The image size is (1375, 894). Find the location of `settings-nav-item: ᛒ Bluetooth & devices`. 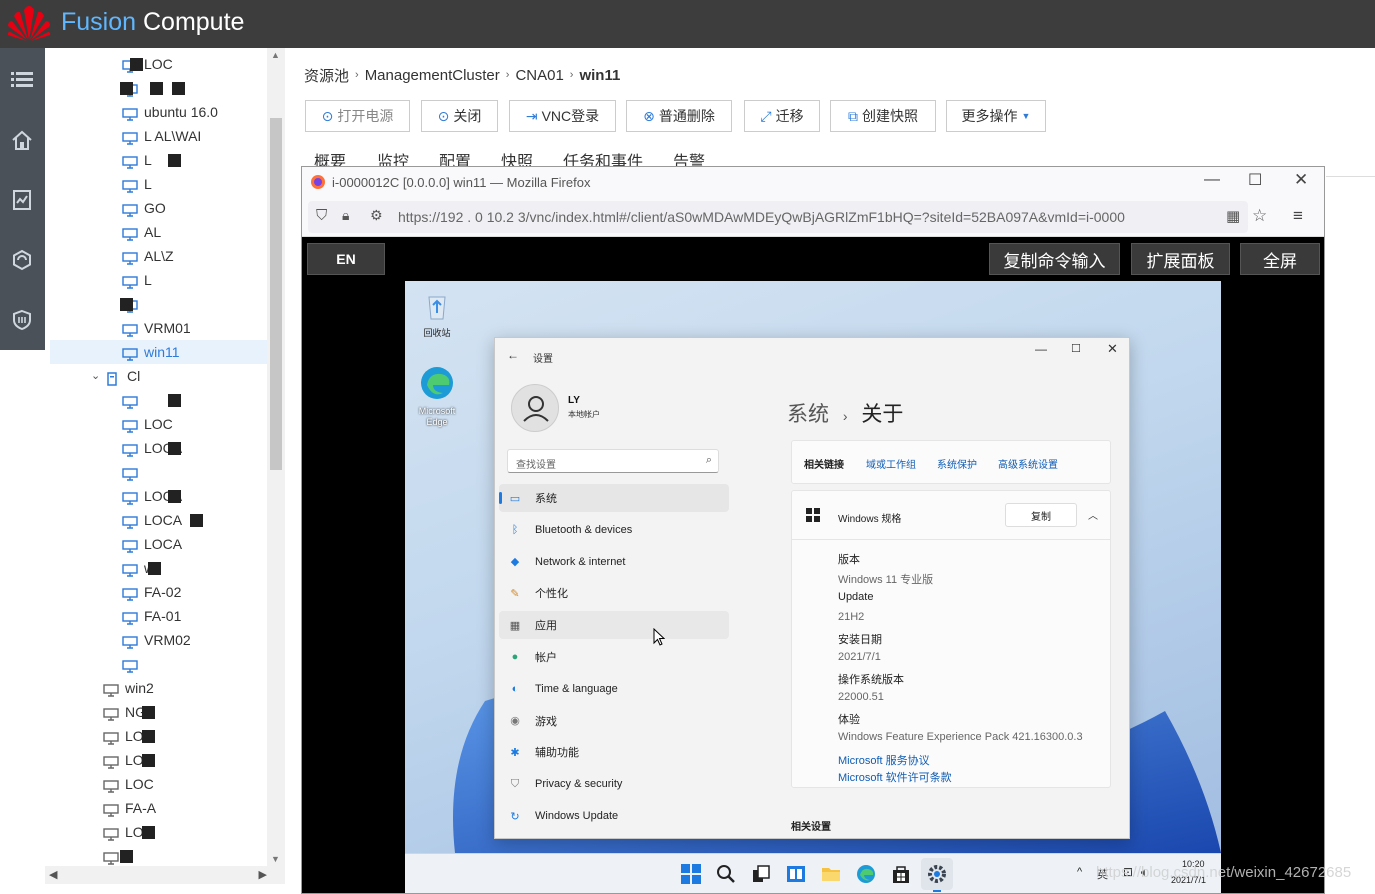

settings-nav-item: ᛒ Bluetooth & devices is located at coordinates (614, 530).